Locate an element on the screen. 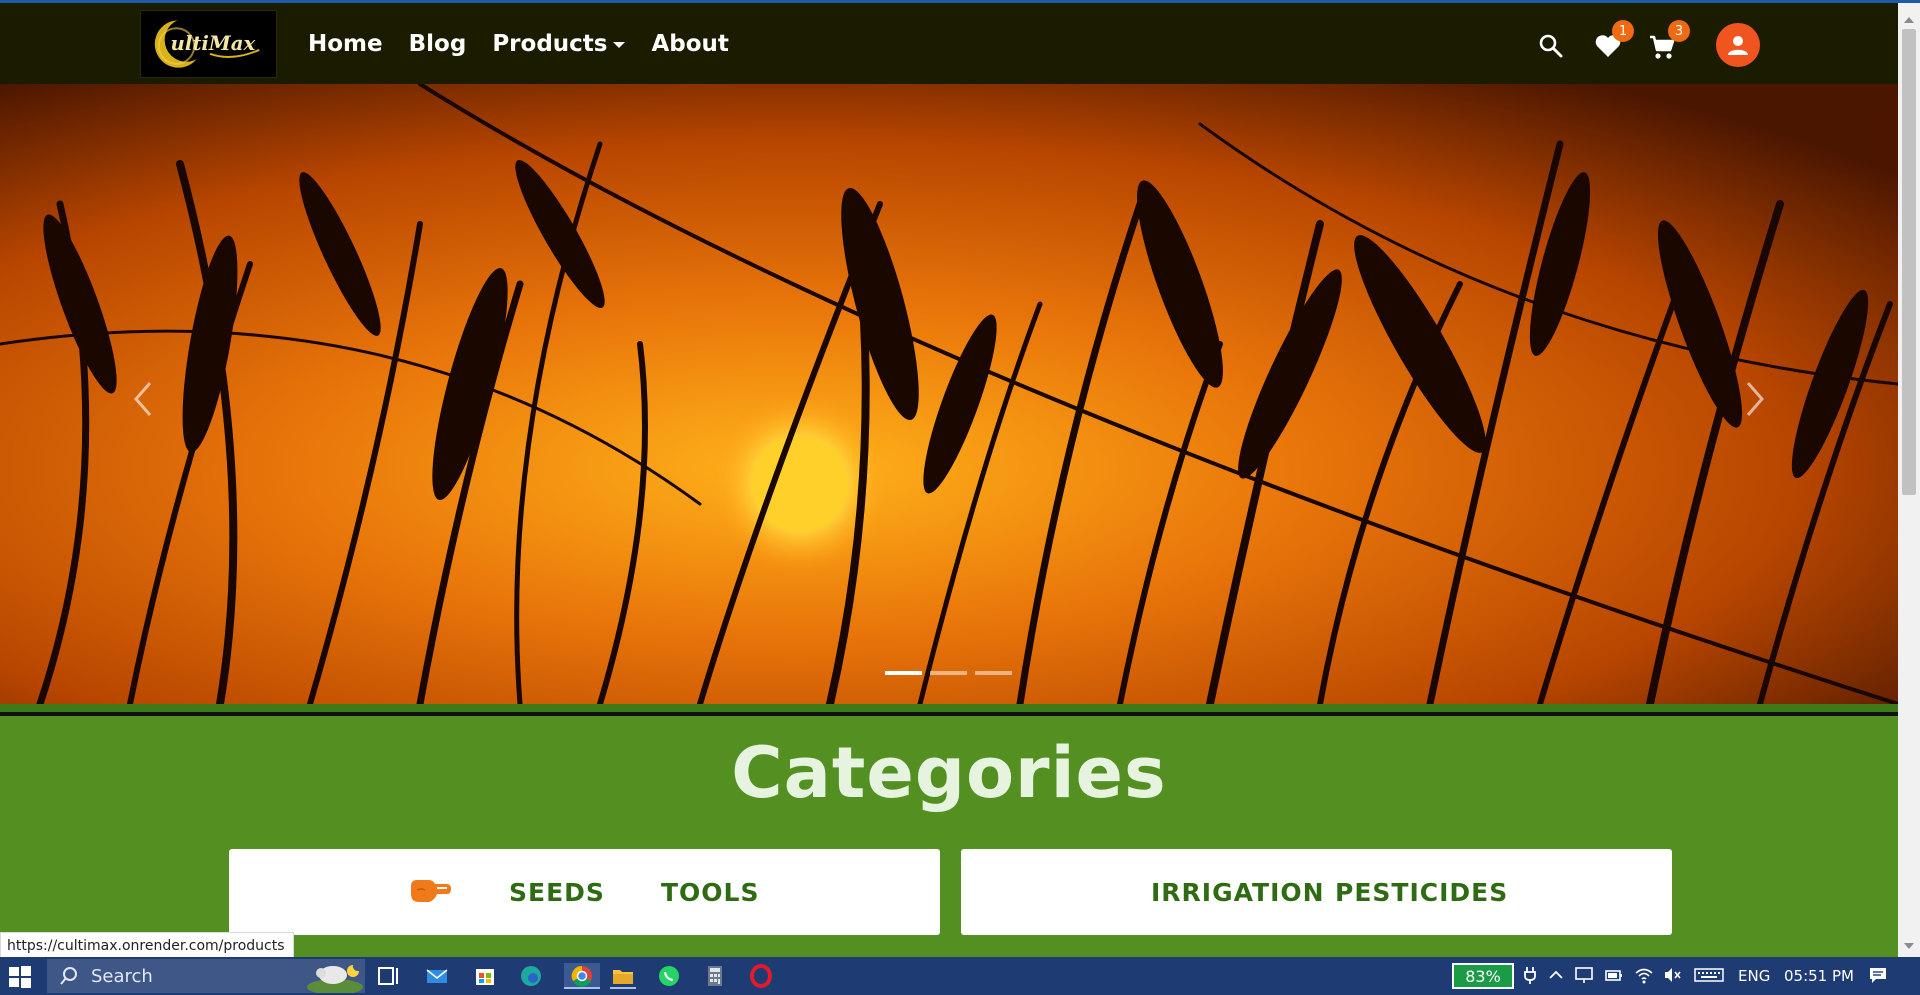  brand-logo: ultiMax is located at coordinates (208, 44).